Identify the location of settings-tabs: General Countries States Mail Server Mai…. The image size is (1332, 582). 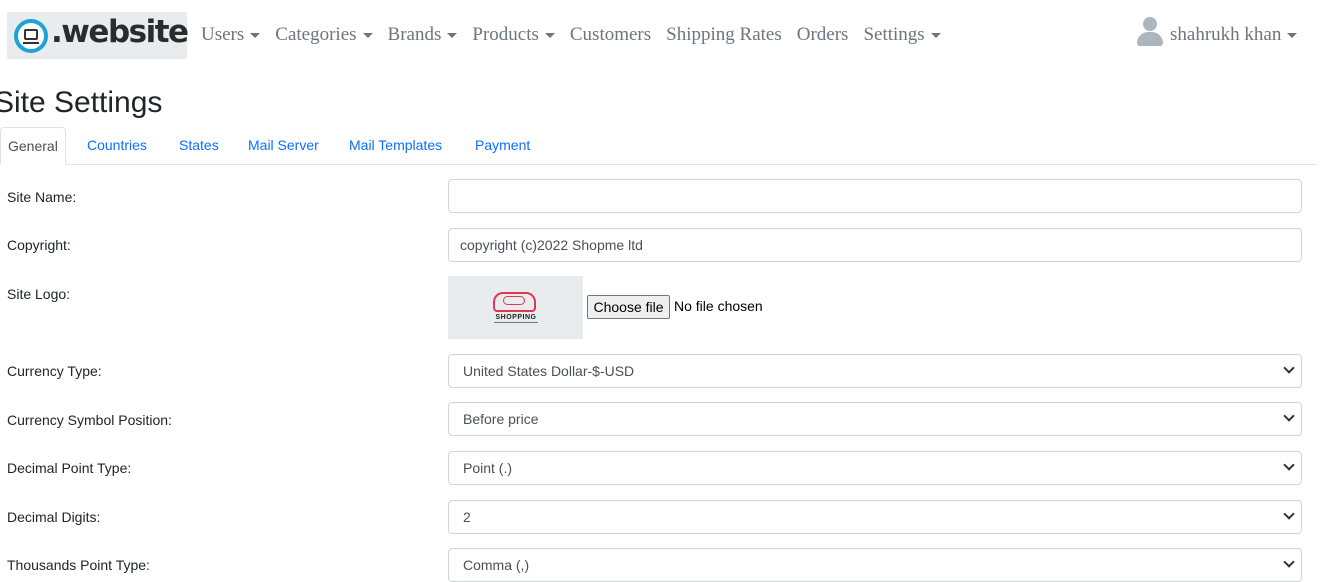
(658, 146).